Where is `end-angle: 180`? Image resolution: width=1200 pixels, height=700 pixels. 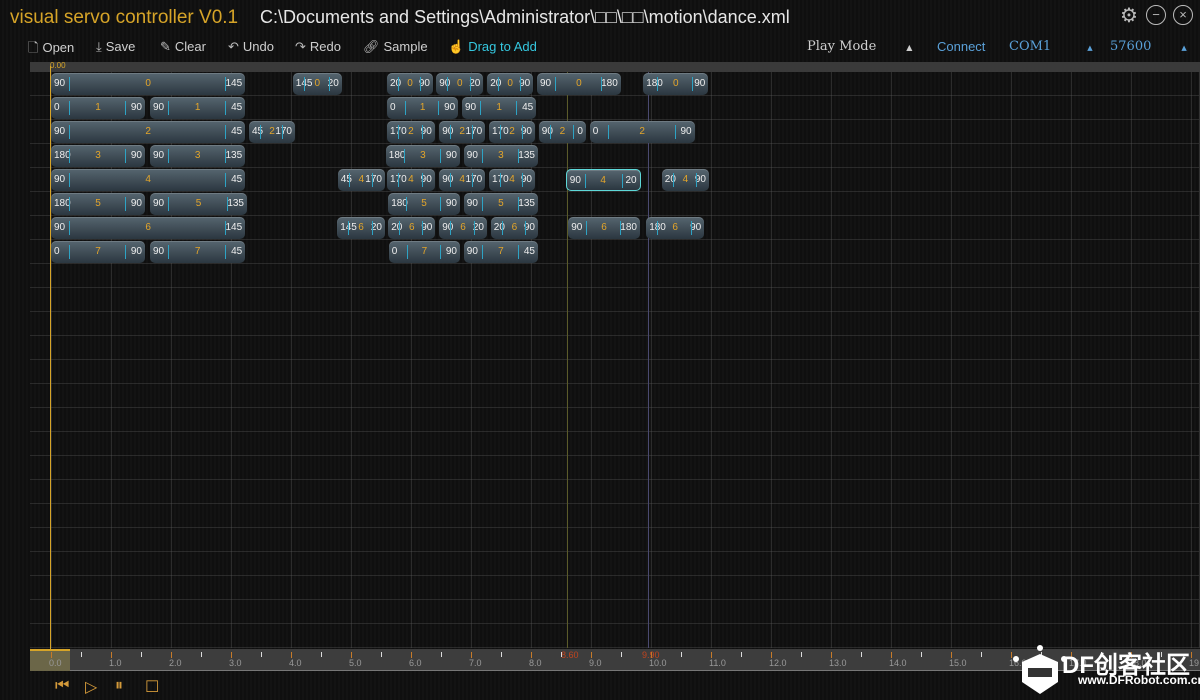
end-angle: 180 is located at coordinates (609, 83).